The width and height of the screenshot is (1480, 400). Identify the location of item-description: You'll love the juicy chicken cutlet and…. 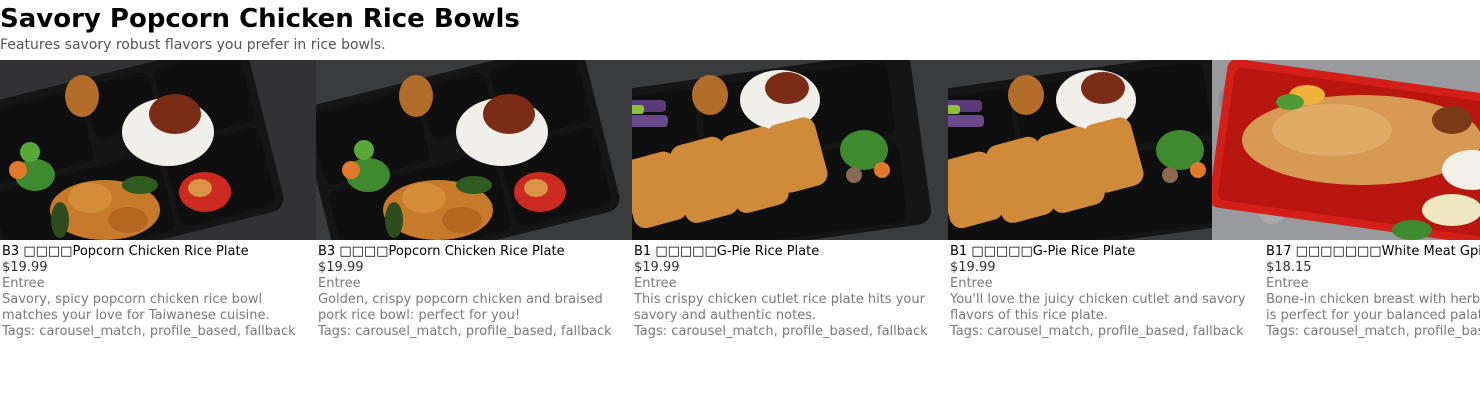
(1098, 307).